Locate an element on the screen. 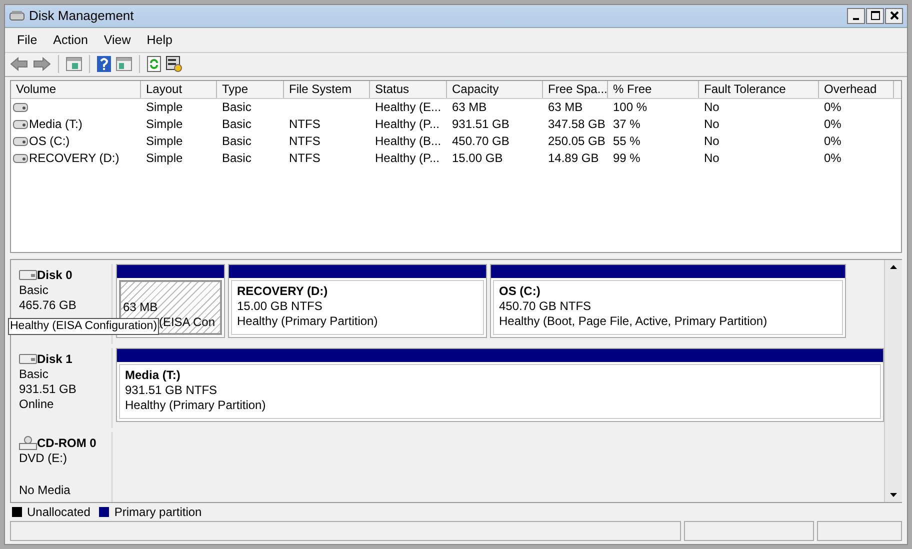  menu-item: Action is located at coordinates (70, 39).